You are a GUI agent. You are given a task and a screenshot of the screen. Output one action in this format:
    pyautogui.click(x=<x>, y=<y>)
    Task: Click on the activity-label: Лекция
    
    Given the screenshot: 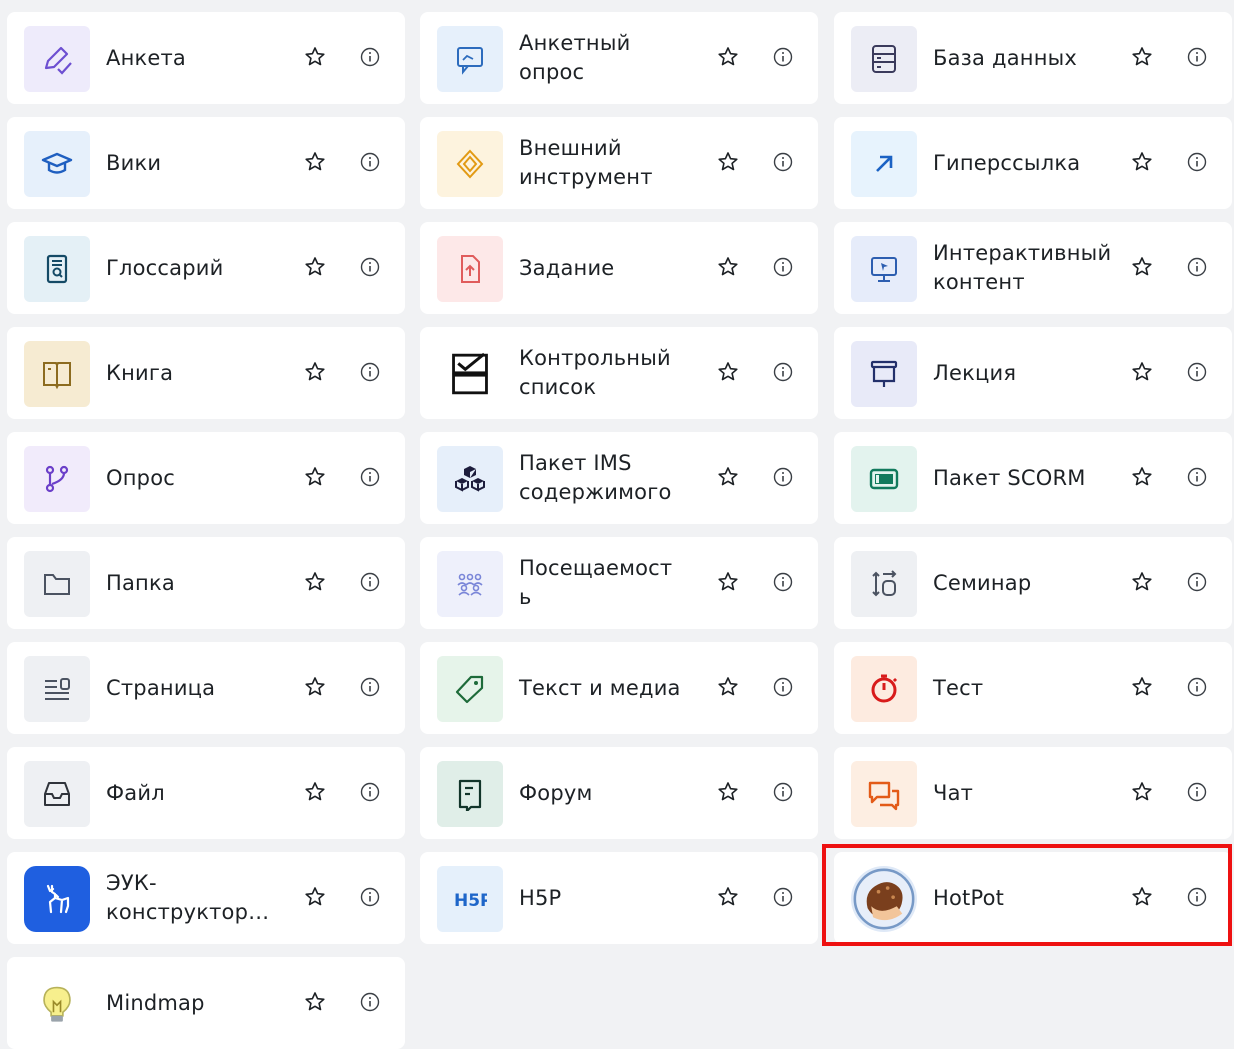 What is the action you would take?
    pyautogui.click(x=1028, y=373)
    